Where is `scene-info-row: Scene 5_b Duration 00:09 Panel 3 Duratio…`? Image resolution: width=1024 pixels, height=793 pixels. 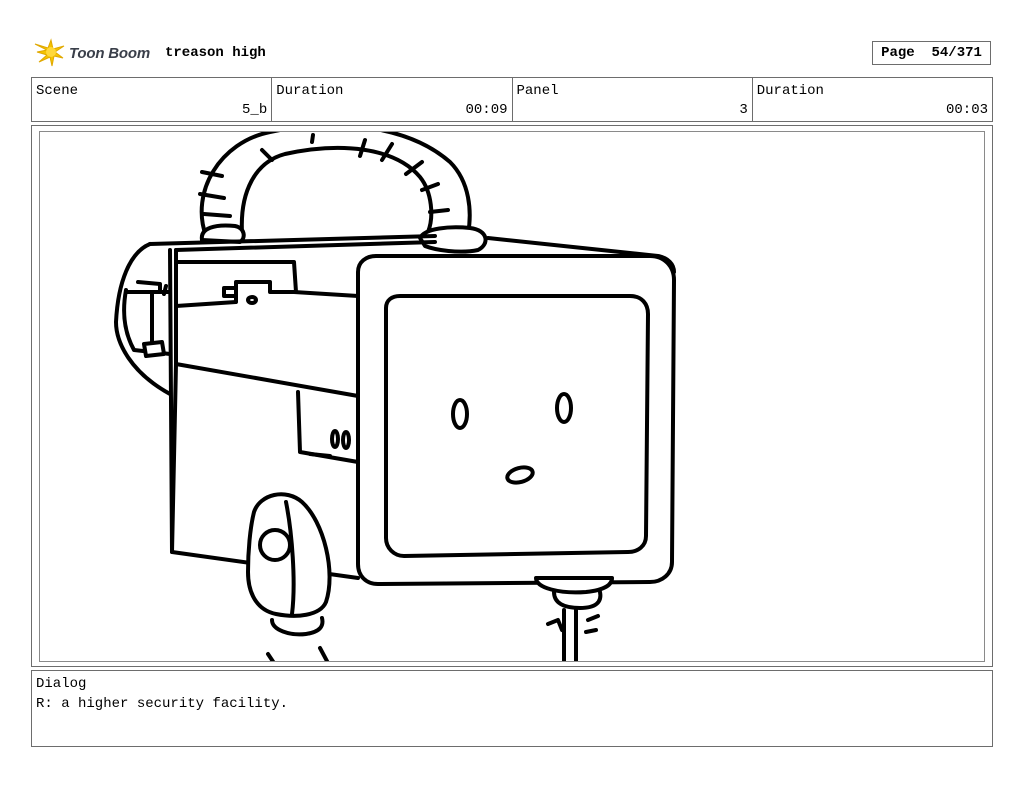 scene-info-row: Scene 5_b Duration 00:09 Panel 3 Duratio… is located at coordinates (512, 99).